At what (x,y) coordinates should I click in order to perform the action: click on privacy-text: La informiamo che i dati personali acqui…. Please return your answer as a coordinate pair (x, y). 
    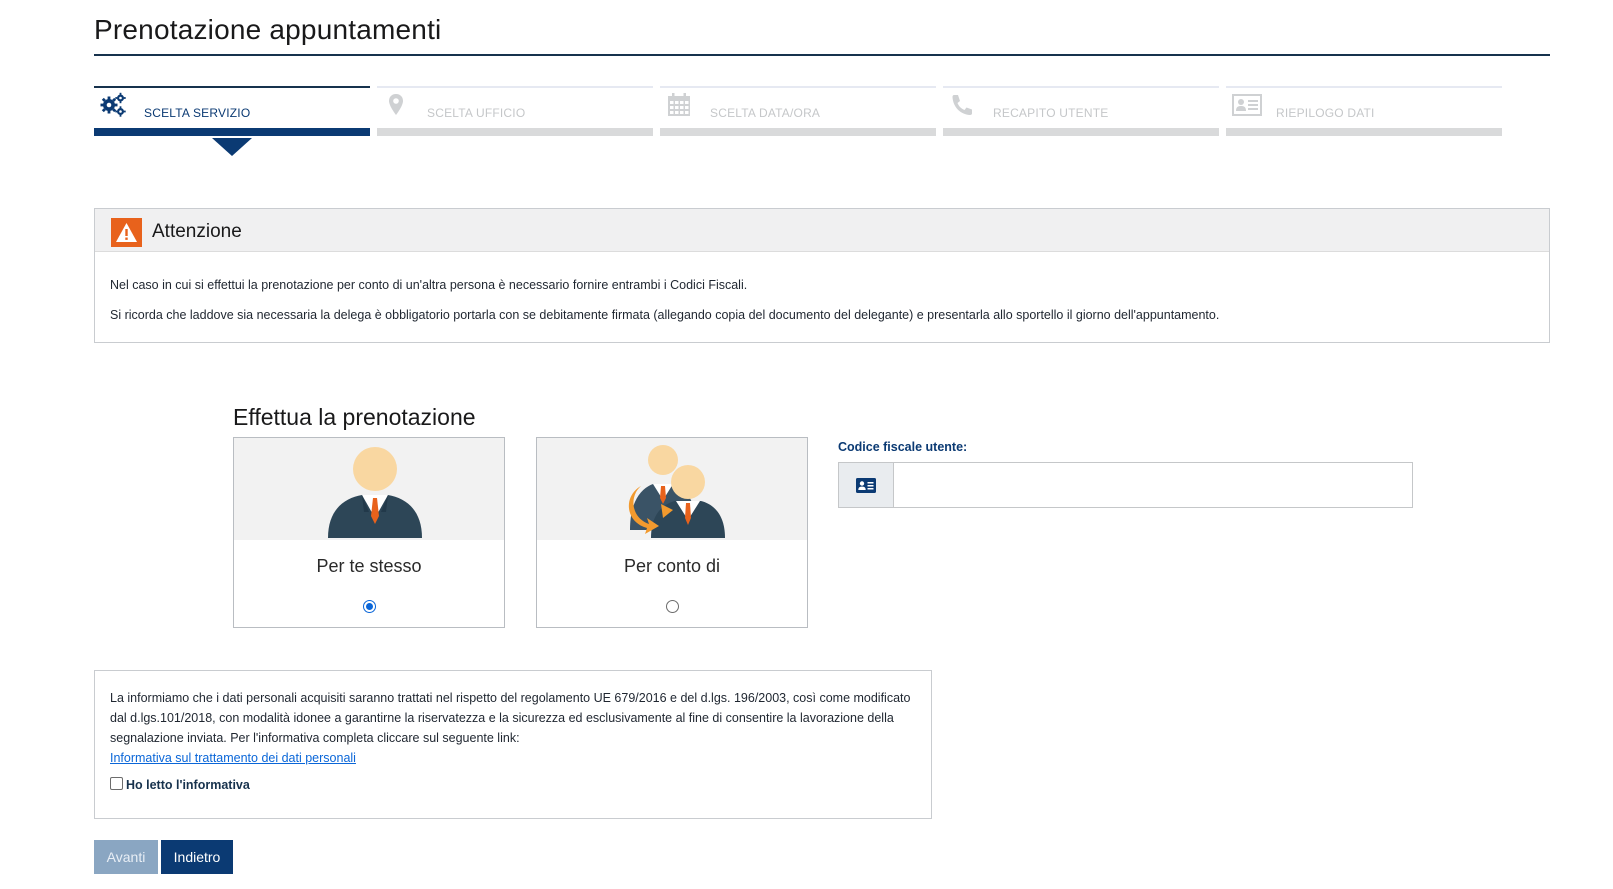
    Looking at the image, I should click on (510, 718).